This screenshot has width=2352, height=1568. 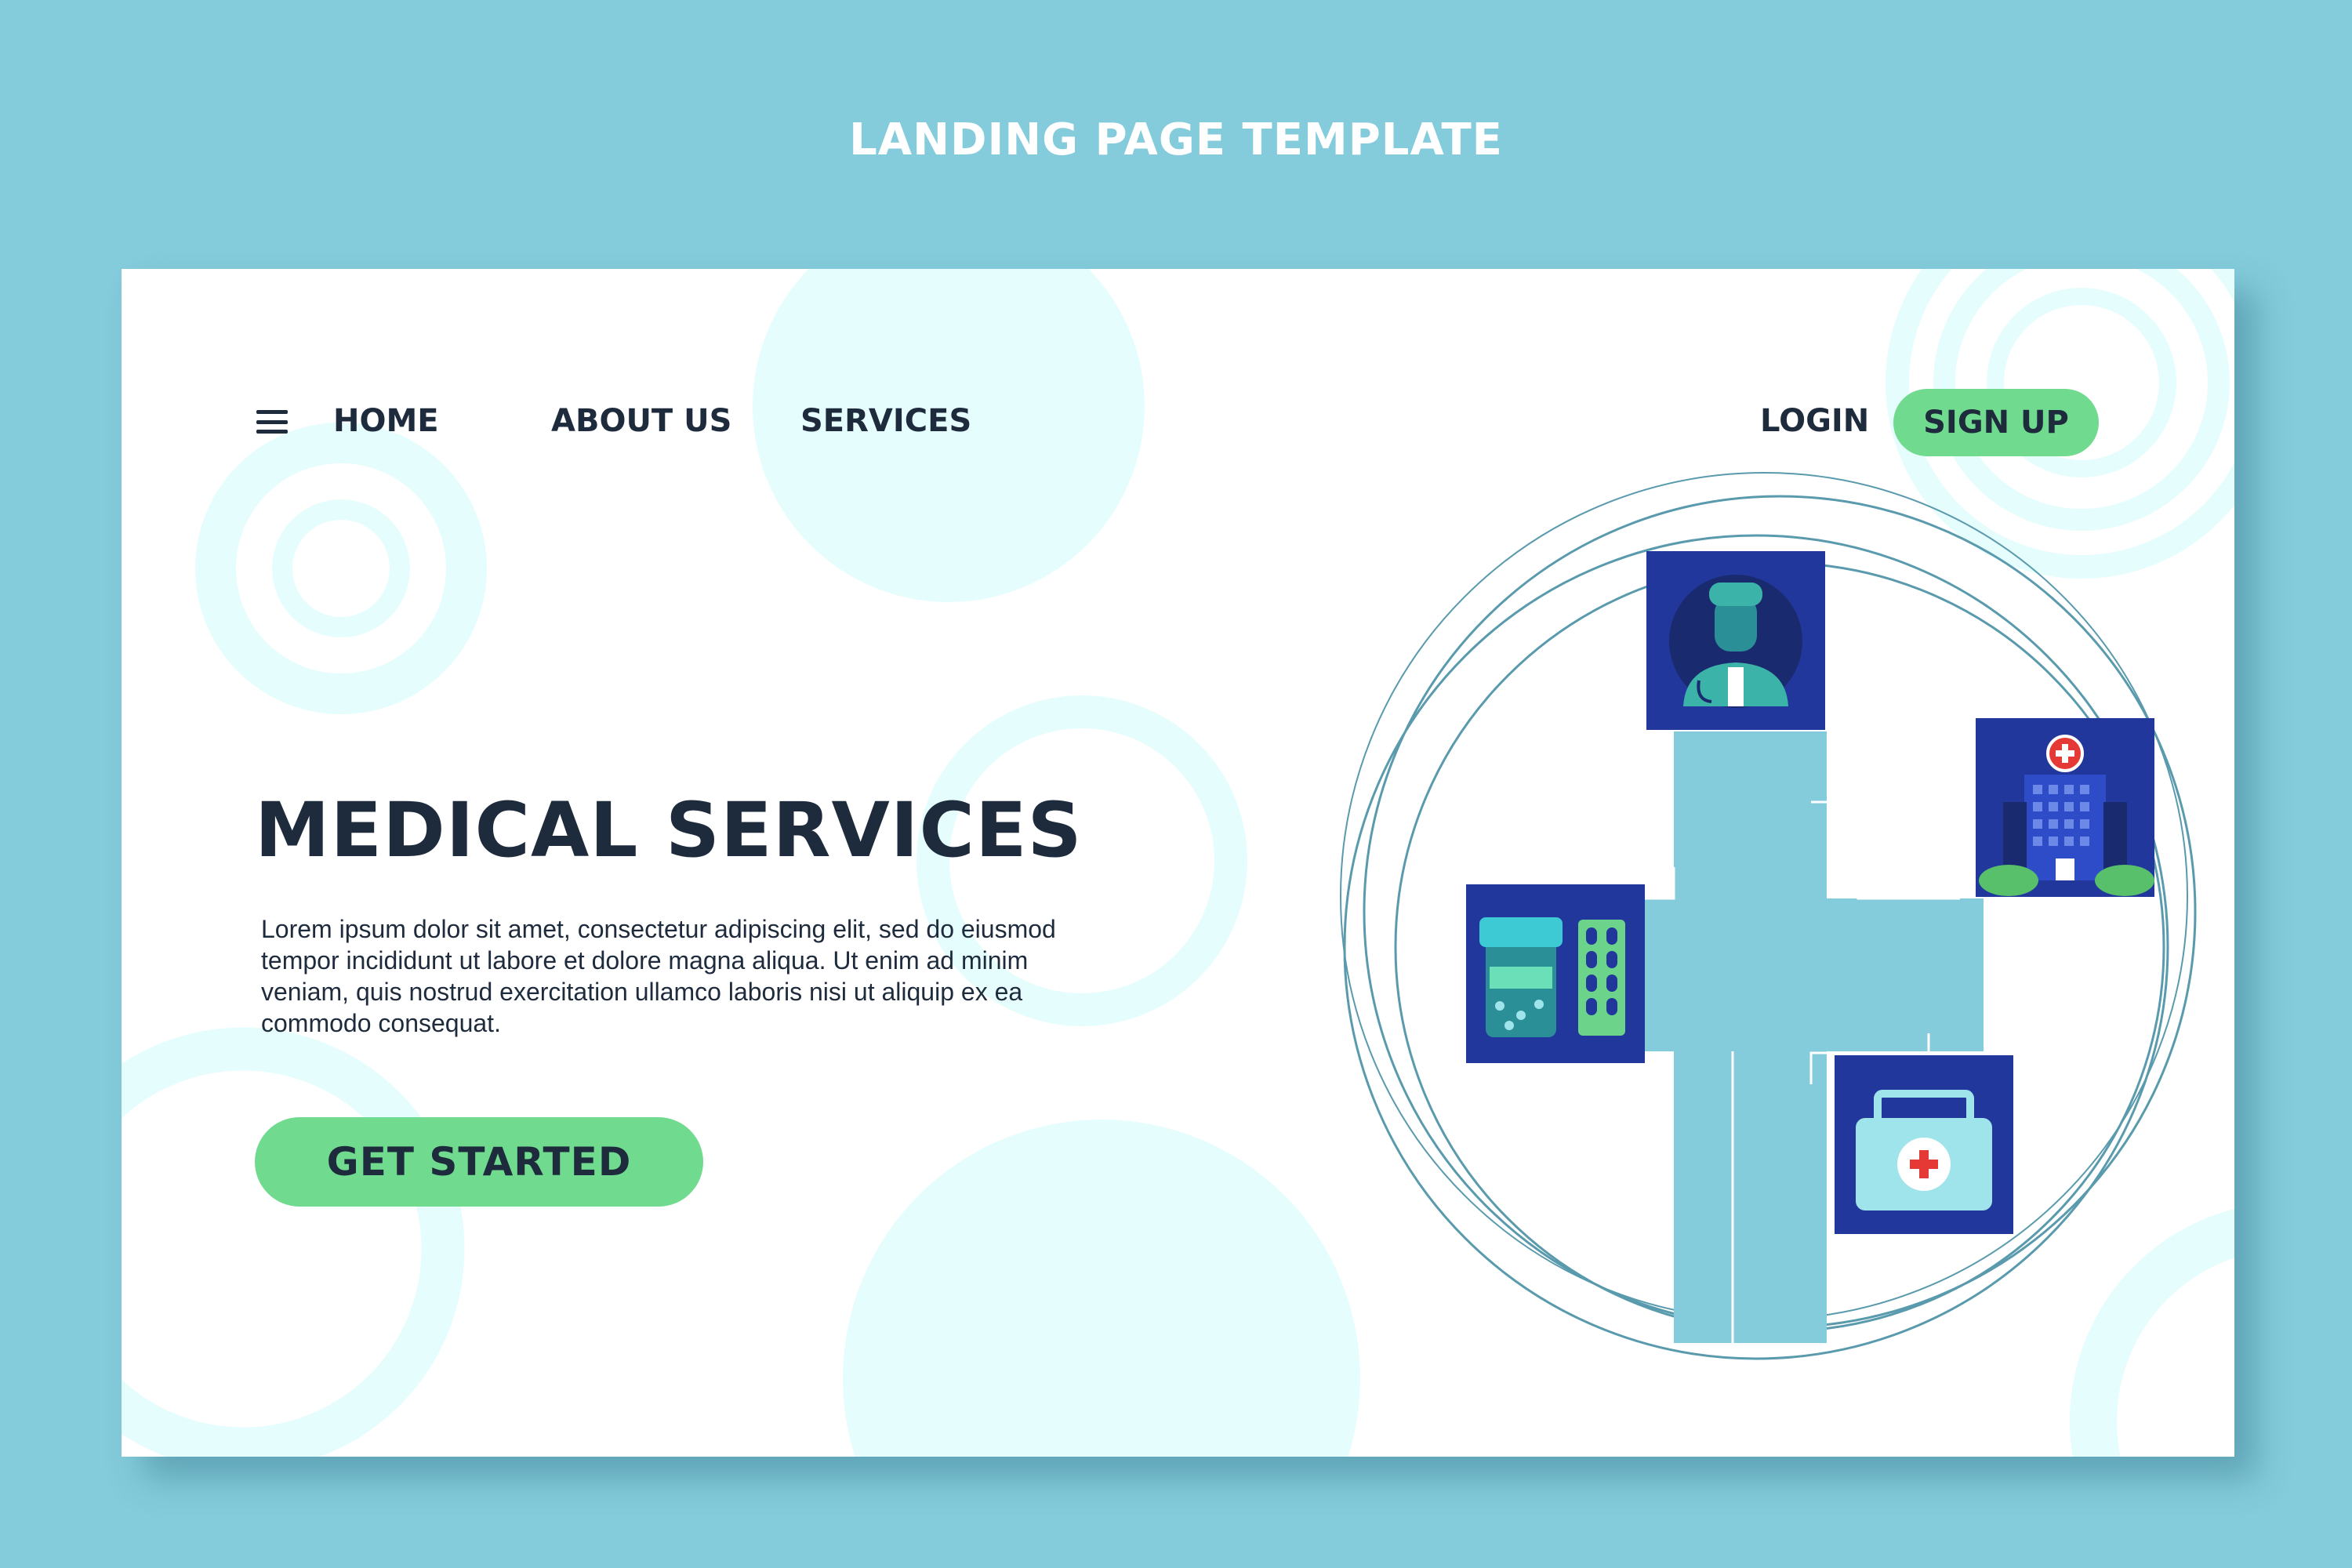 What do you see at coordinates (1735, 640) in the screenshot?
I see `doctor-icon` at bounding box center [1735, 640].